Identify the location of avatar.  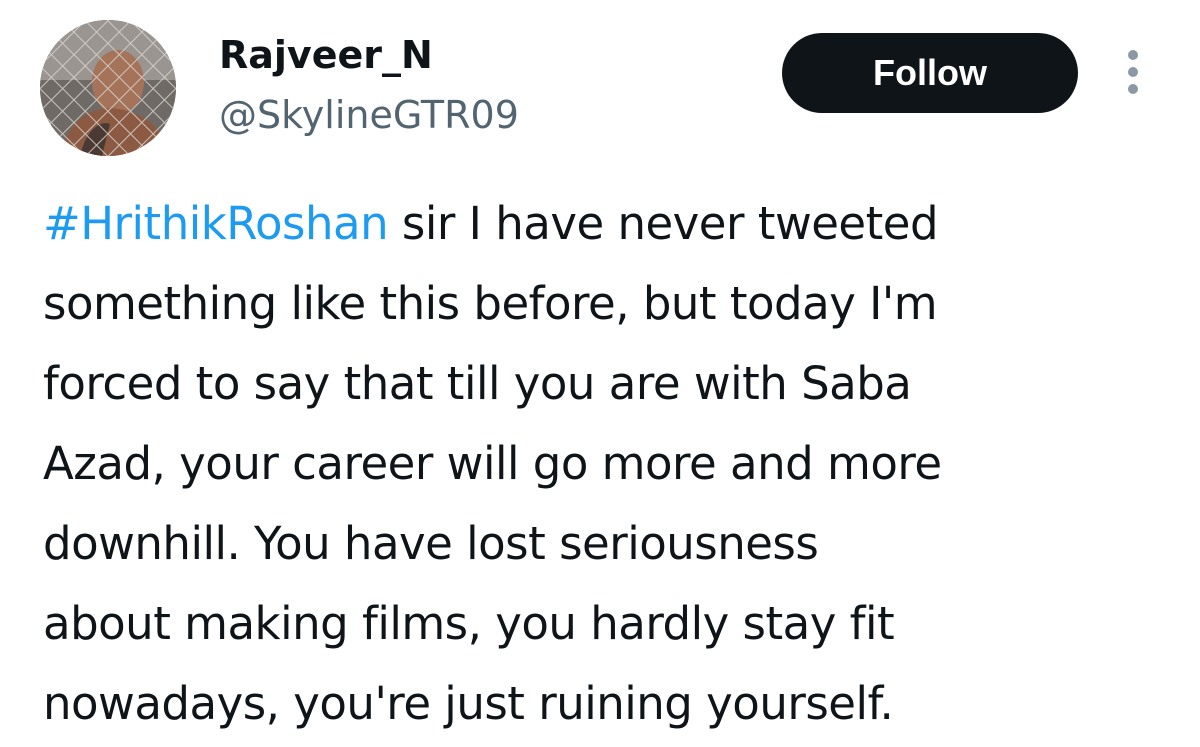
(108, 88).